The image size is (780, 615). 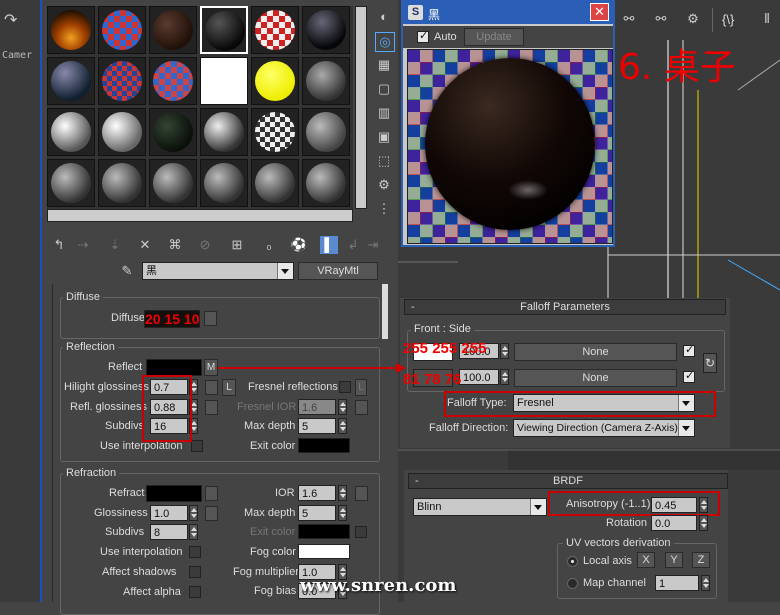 What do you see at coordinates (218, 271) in the screenshot?
I see `material-name-field: 黑` at bounding box center [218, 271].